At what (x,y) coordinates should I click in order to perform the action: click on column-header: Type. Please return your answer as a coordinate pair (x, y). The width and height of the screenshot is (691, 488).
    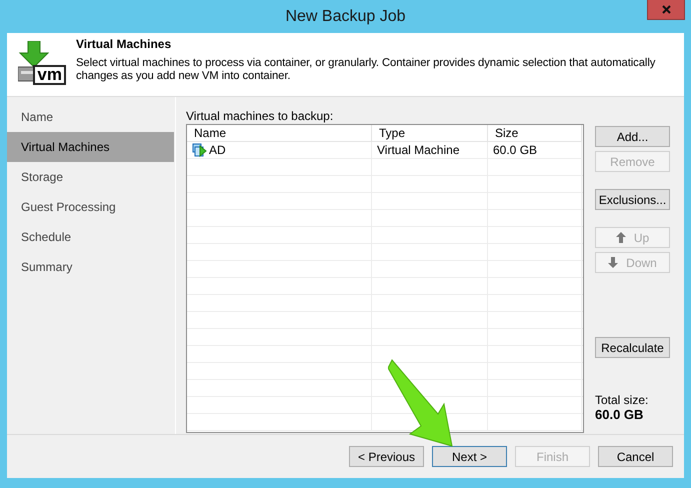
    Looking at the image, I should click on (430, 133).